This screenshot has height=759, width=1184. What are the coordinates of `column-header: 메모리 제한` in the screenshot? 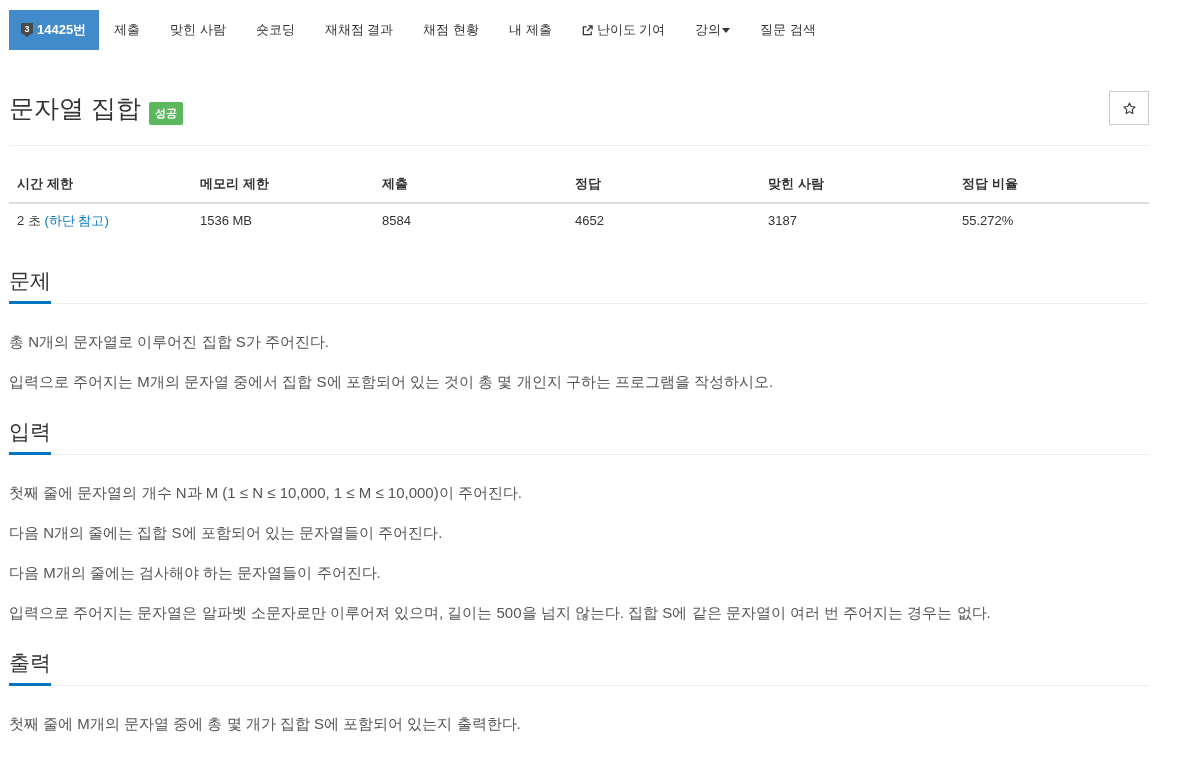 It's located at (283, 184).